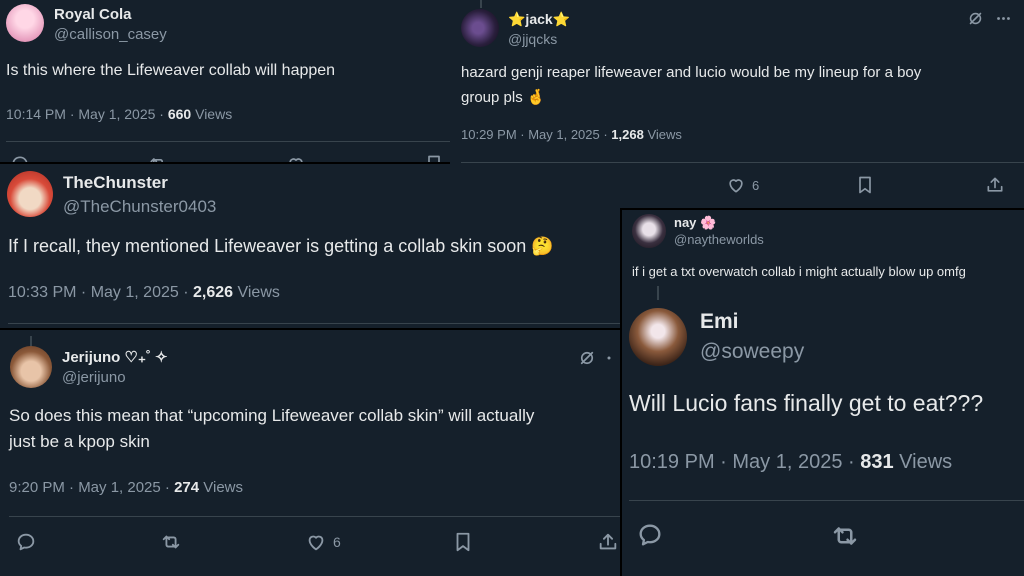  I want to click on tweet-meta: 9:20 PM · May 1, 2025 · 274 Views, so click(126, 487).